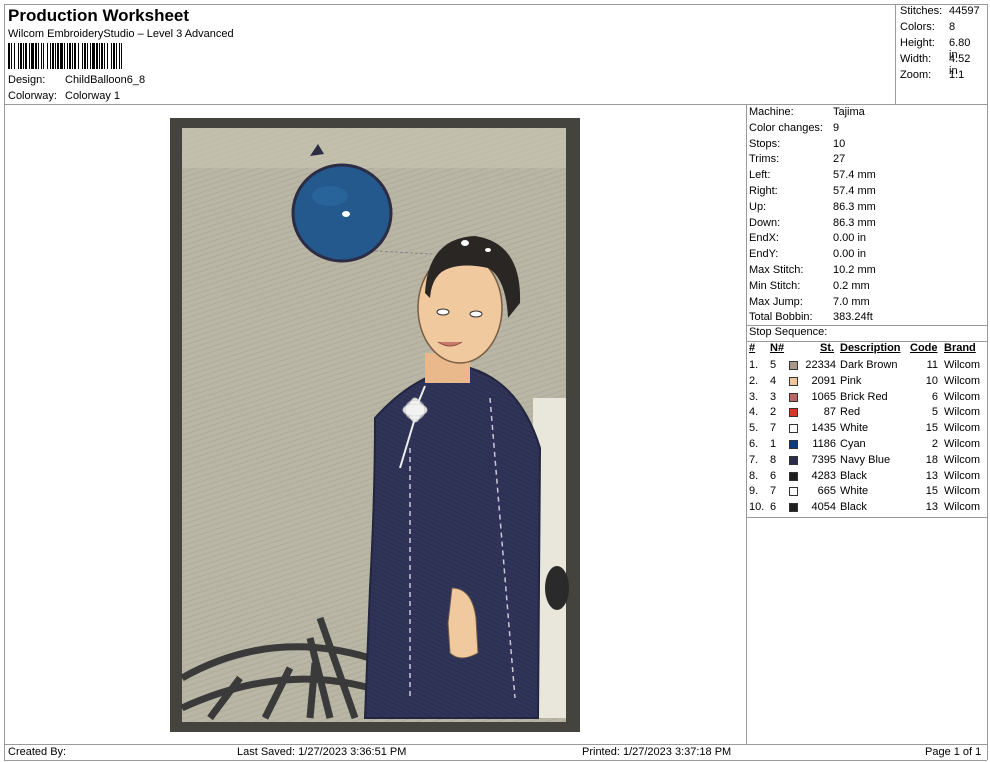 Image resolution: width=990 pixels, height=762 pixels. I want to click on row-number: 9., so click(754, 491).